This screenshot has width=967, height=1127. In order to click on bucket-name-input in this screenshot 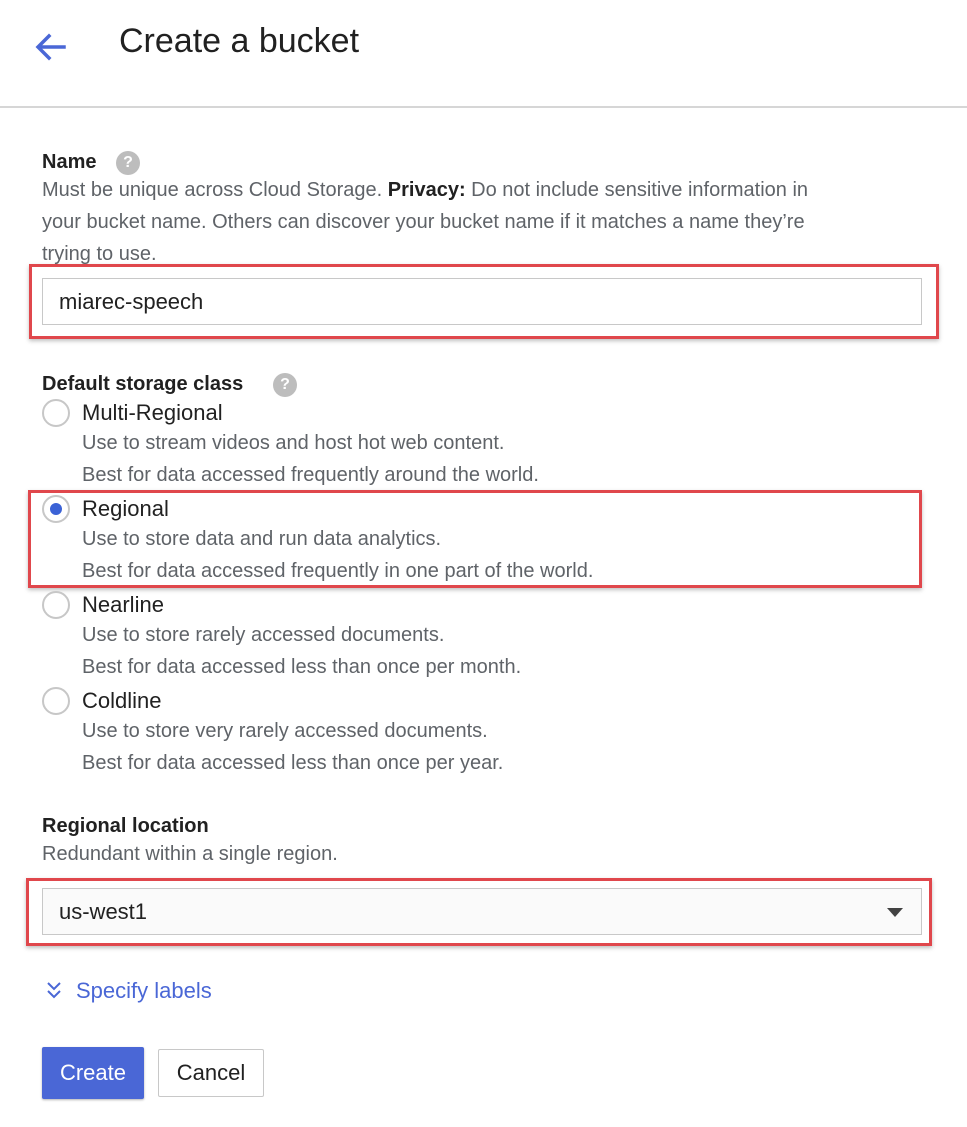, I will do `click(482, 301)`.